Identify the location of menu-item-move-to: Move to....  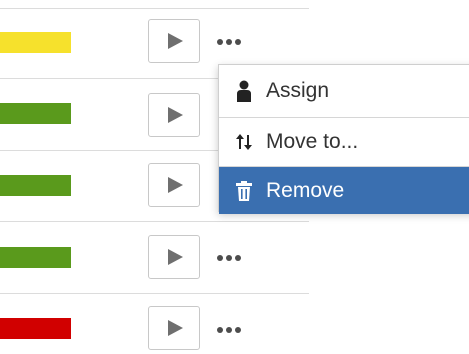
(344, 141).